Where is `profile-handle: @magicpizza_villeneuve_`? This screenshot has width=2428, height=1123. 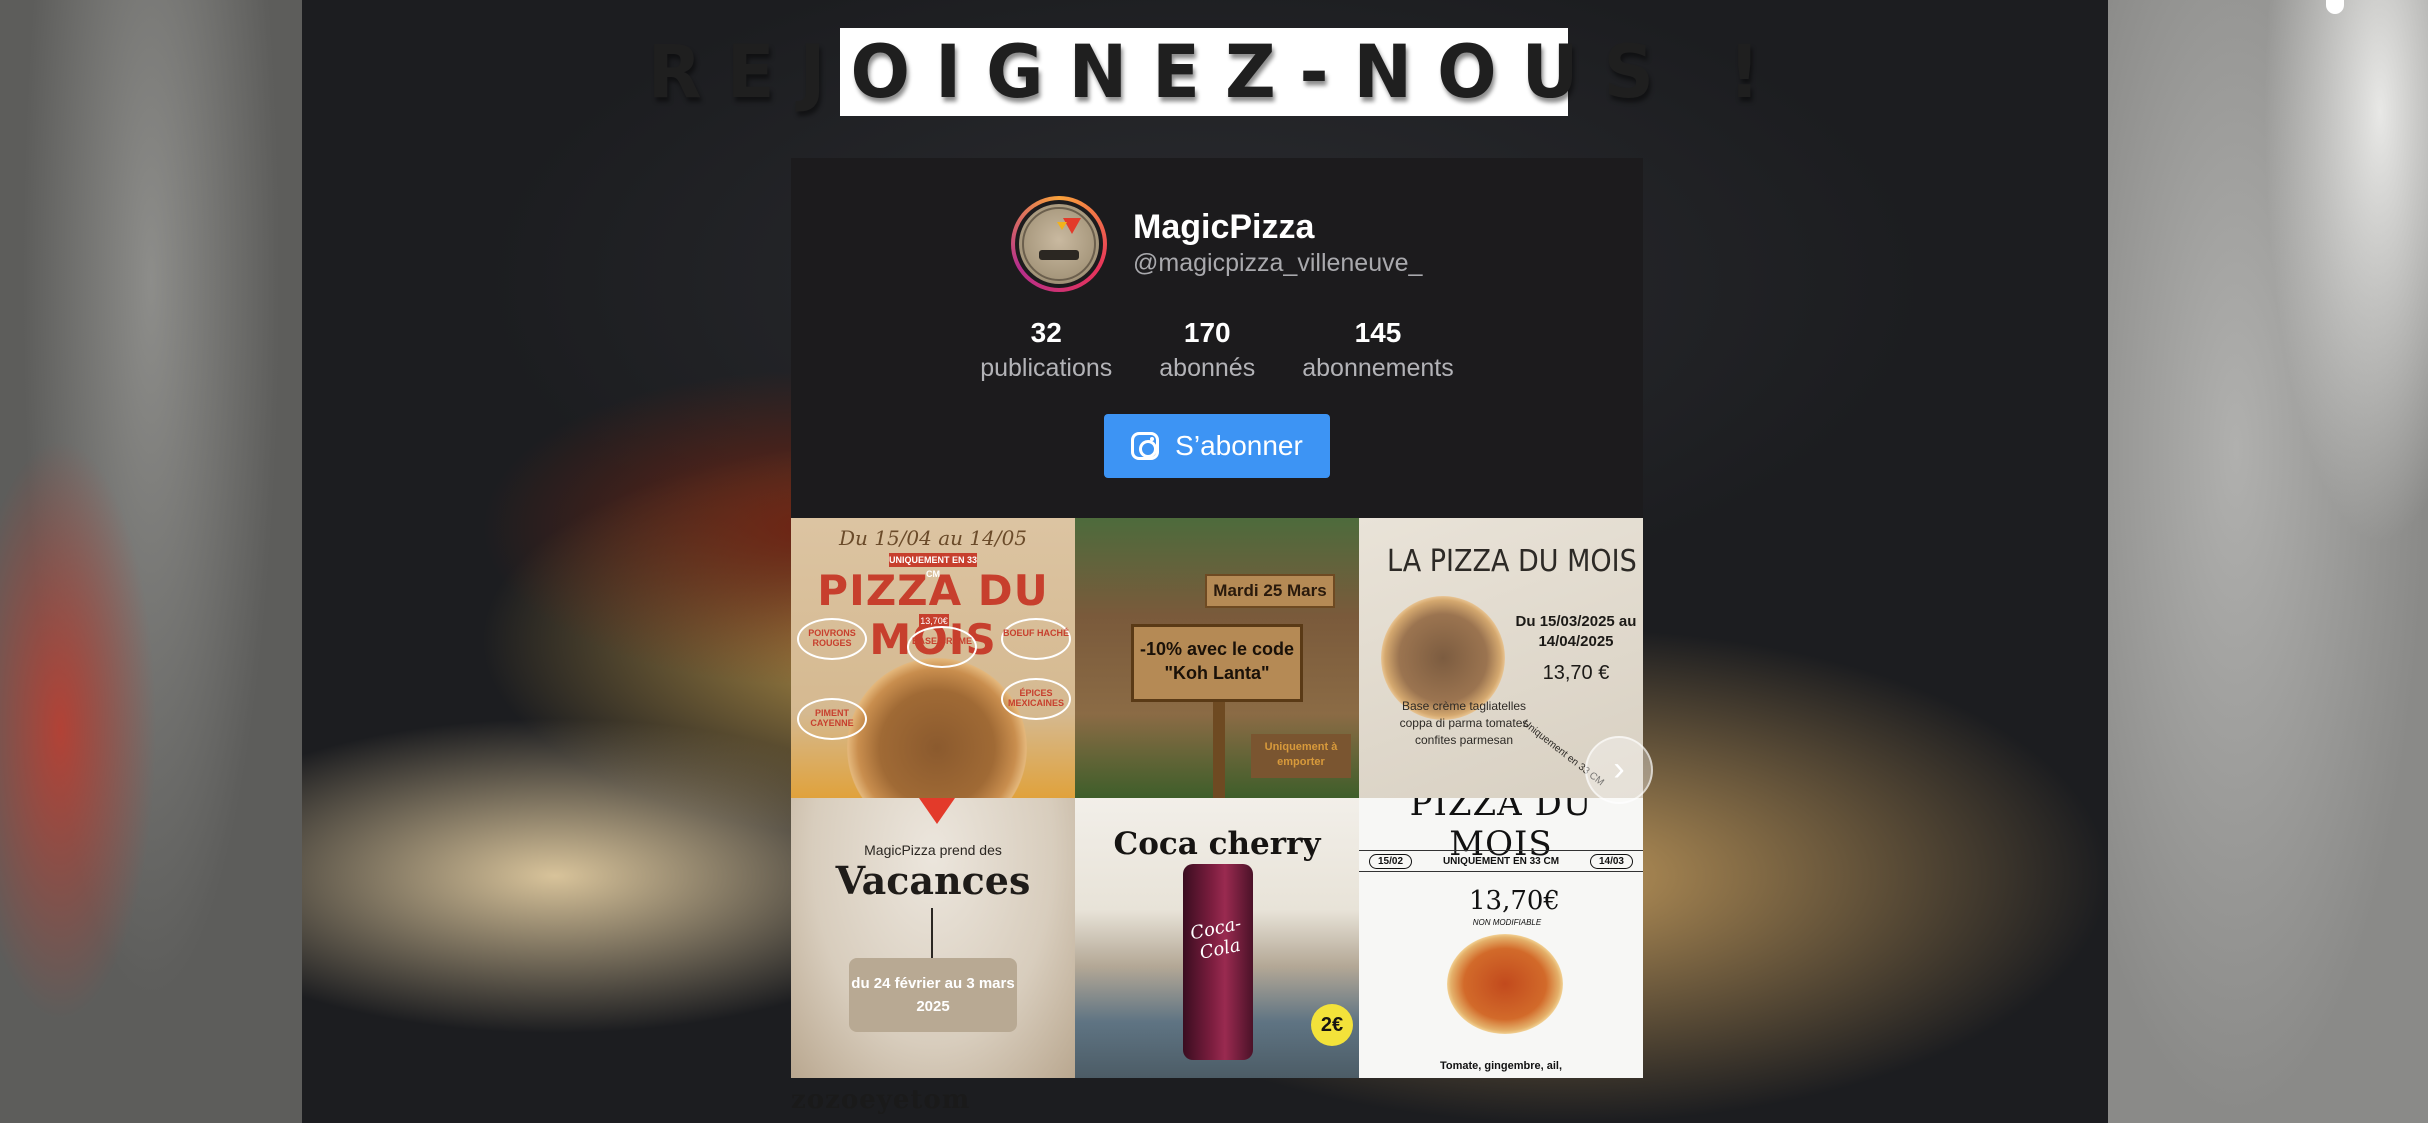 profile-handle: @magicpizza_villeneuve_ is located at coordinates (1277, 263).